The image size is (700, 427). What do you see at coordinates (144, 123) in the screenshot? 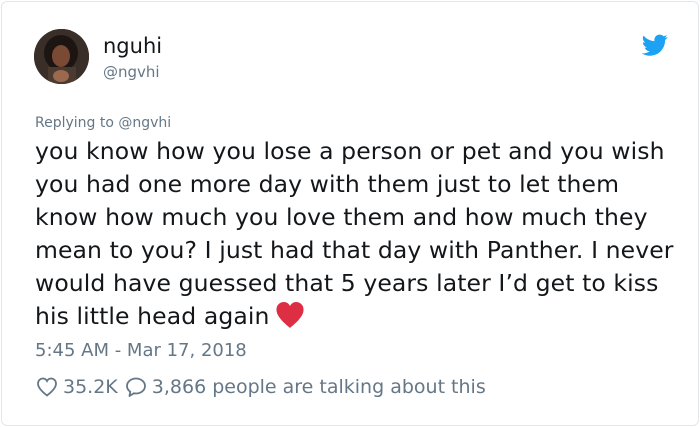
I see `replying-handle-link: @ngvhi` at bounding box center [144, 123].